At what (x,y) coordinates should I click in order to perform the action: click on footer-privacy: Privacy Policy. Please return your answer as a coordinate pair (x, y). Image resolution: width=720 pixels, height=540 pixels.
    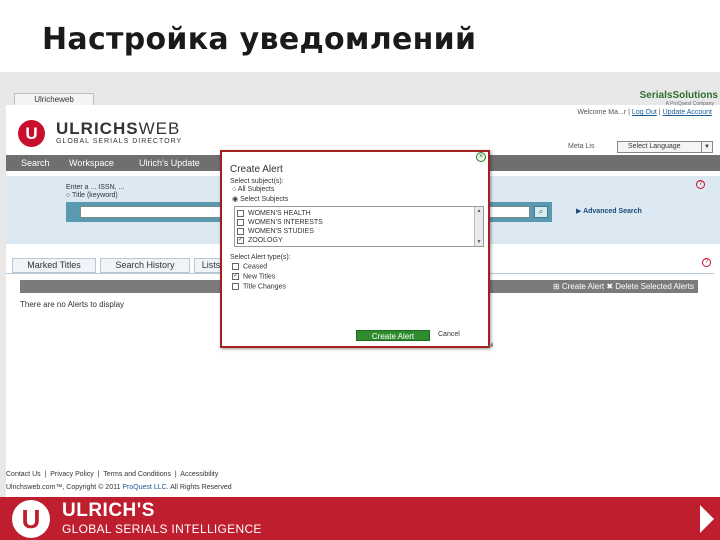
    Looking at the image, I should click on (72, 474).